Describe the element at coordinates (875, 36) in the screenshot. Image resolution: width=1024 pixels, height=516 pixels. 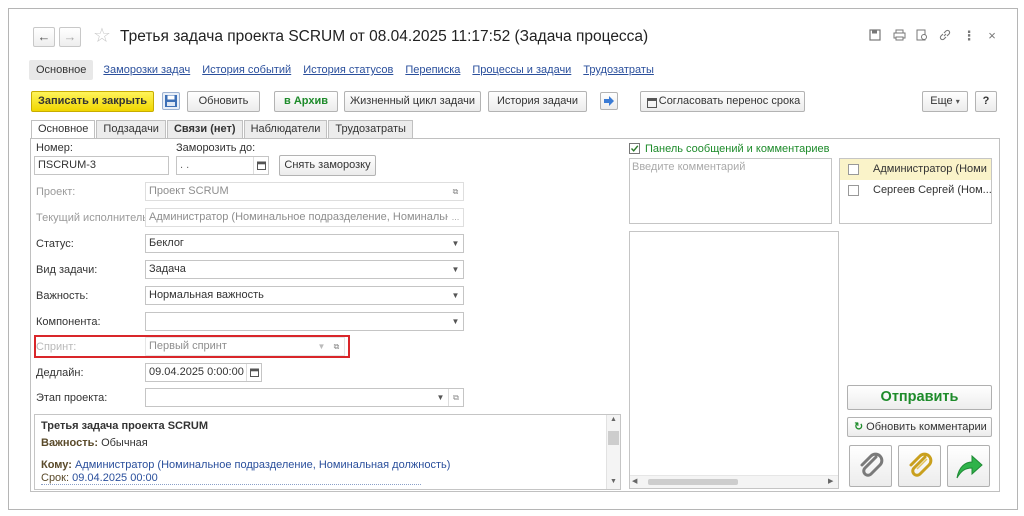
I see `save-disk-icon` at that location.